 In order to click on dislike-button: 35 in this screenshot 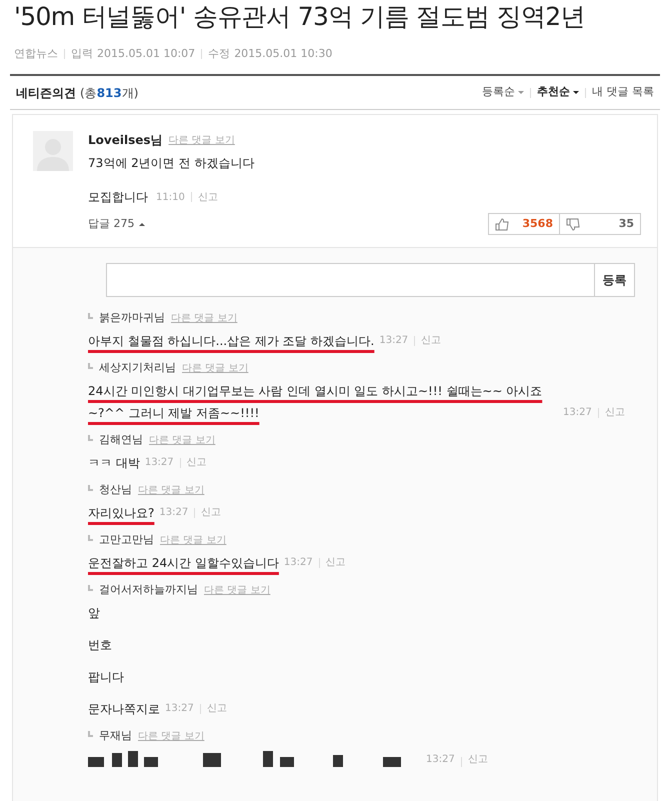, I will do `click(600, 224)`.